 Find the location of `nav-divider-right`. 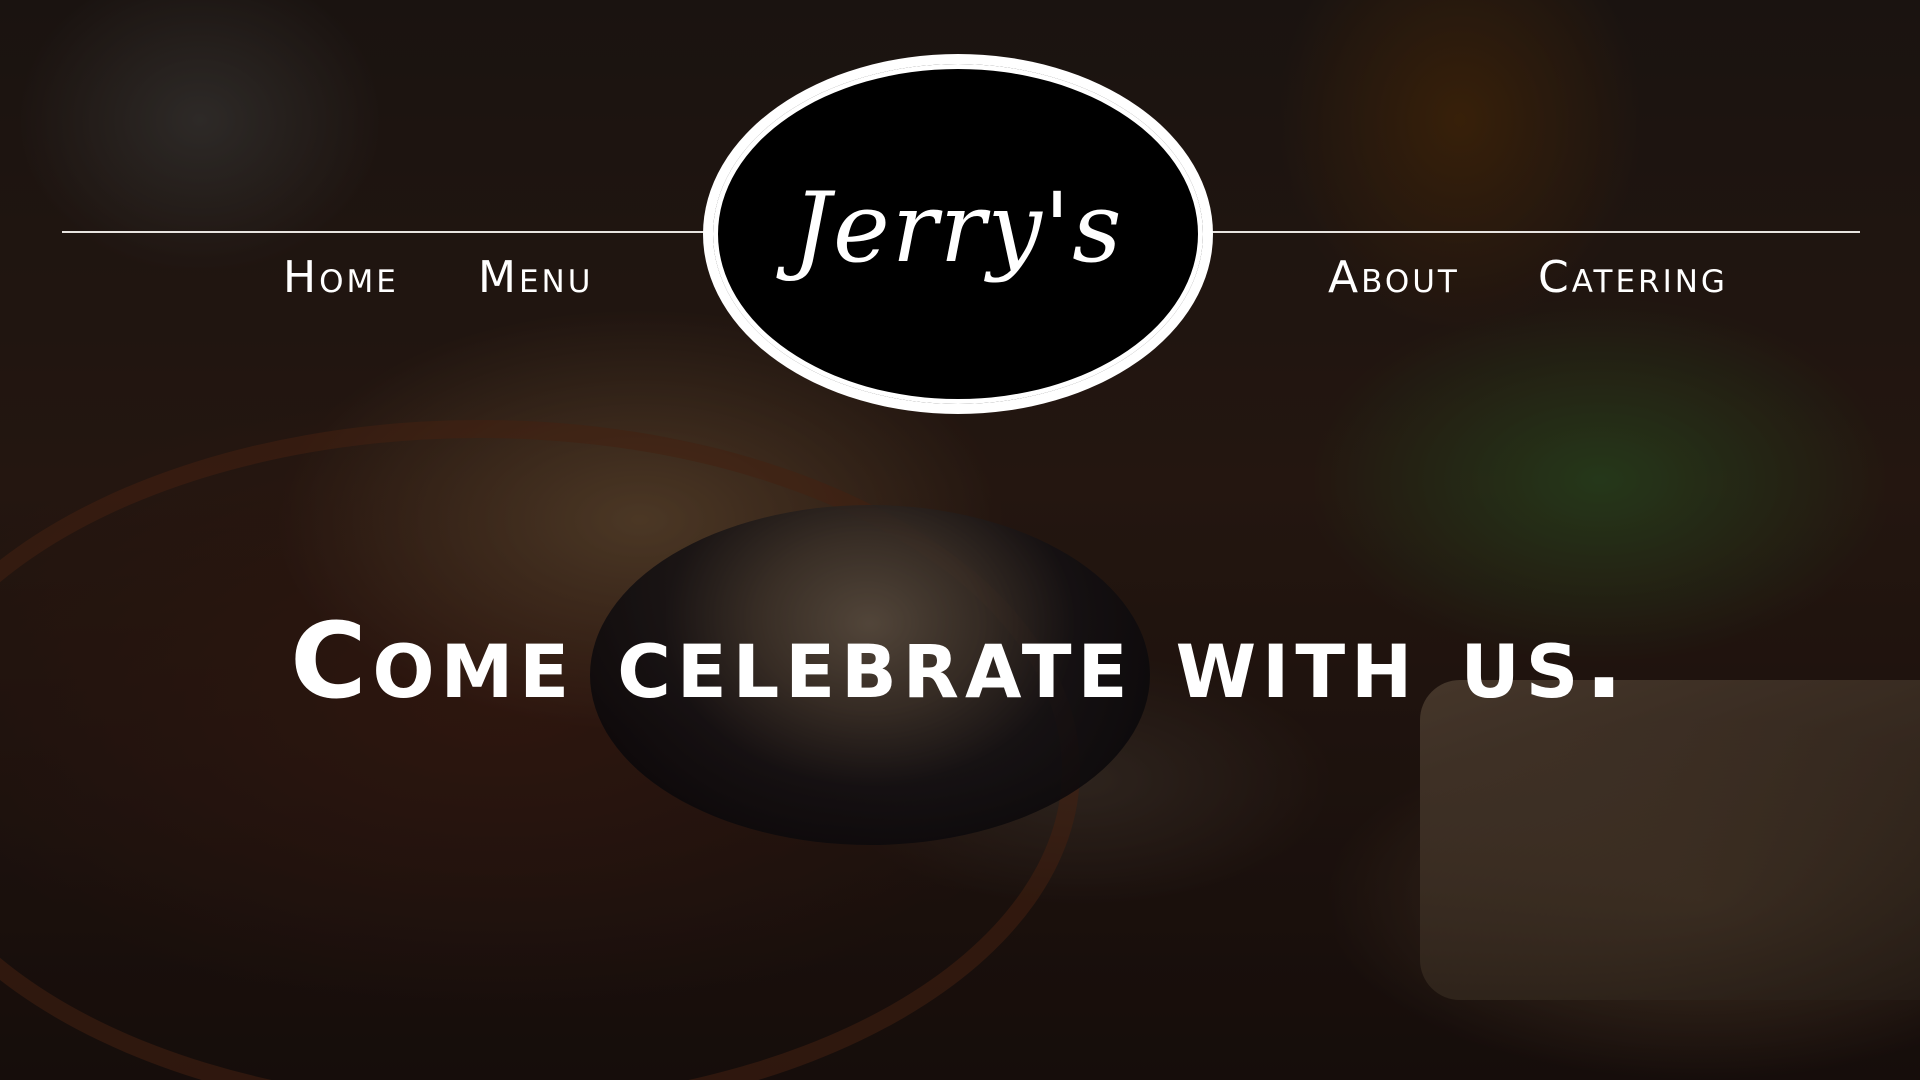

nav-divider-right is located at coordinates (1535, 232).